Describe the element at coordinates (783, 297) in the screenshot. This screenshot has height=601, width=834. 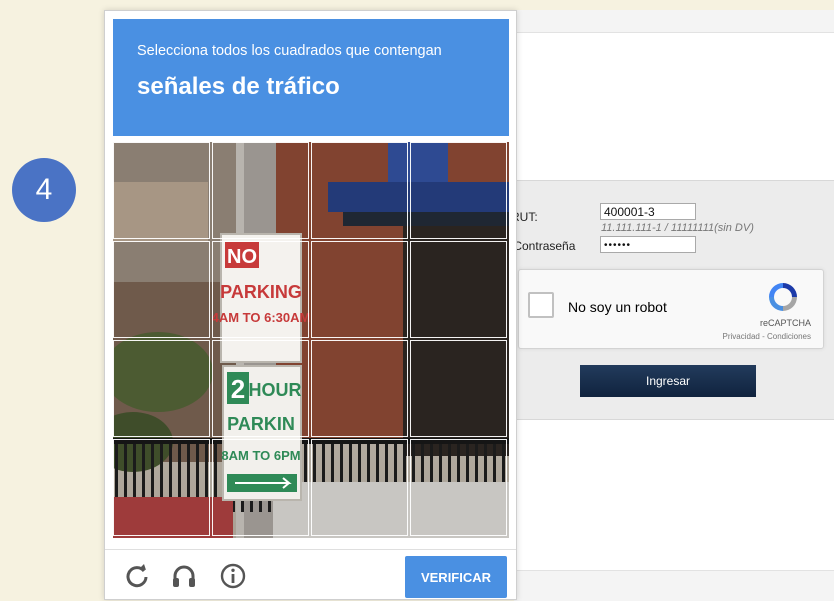
I see `recaptcha-logo-icon` at that location.